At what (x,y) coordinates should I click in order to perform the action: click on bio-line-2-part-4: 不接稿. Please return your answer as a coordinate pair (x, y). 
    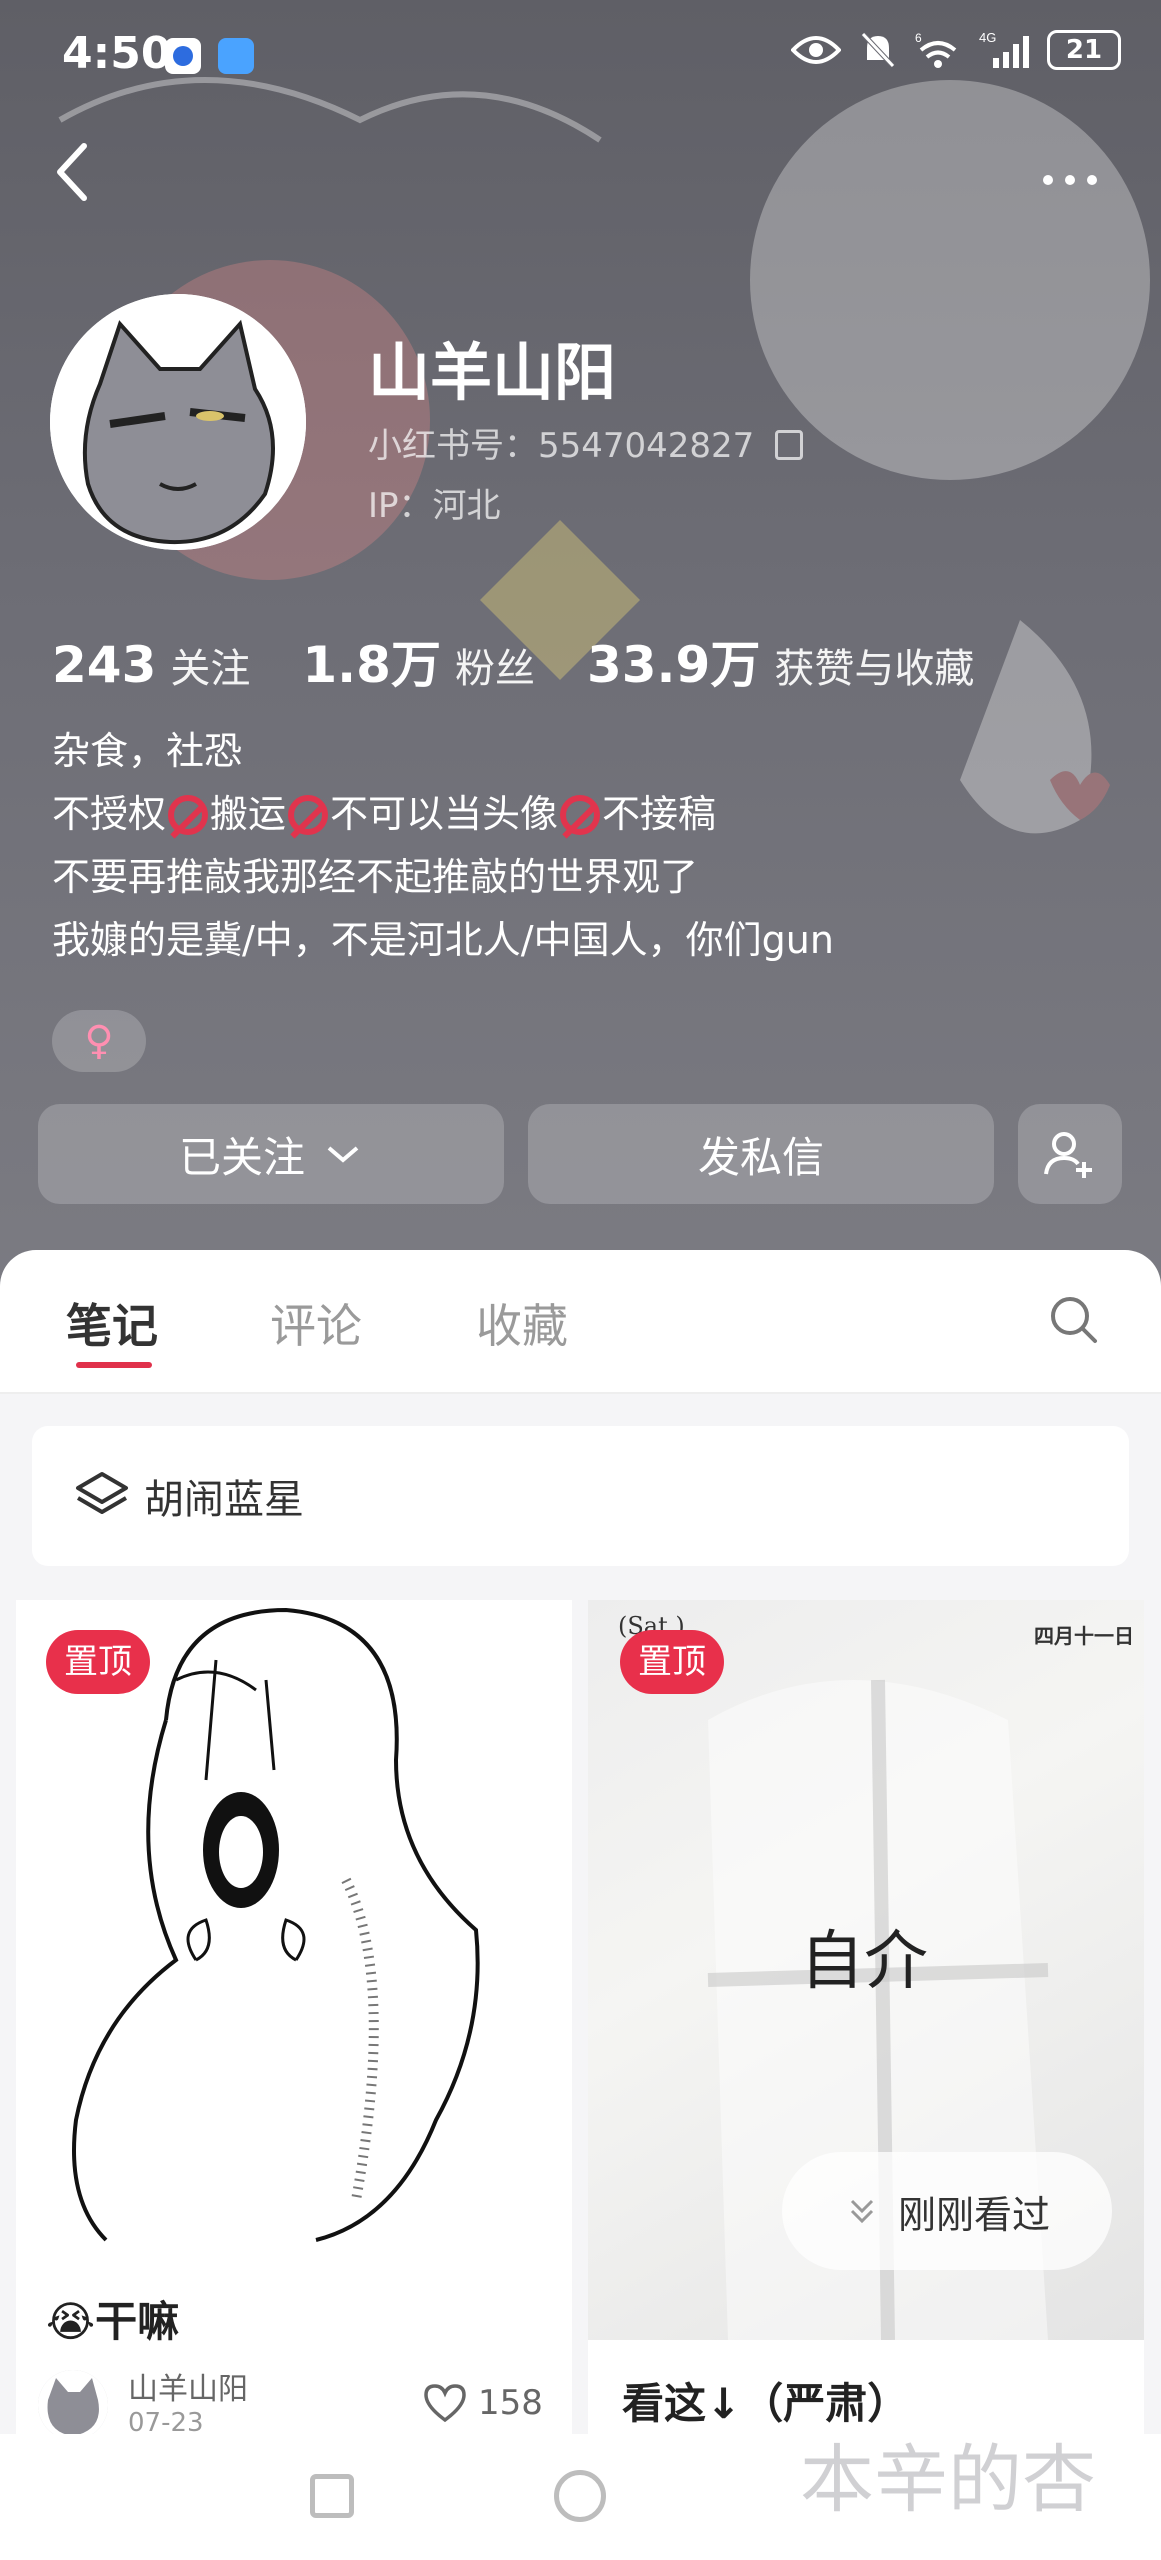
    Looking at the image, I should click on (659, 814).